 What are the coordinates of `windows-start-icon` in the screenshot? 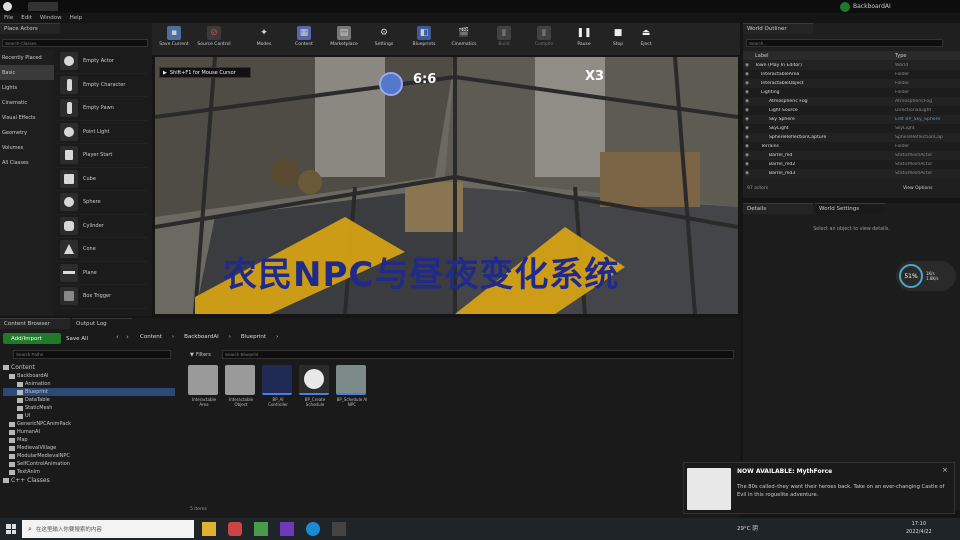 It's located at (11, 529).